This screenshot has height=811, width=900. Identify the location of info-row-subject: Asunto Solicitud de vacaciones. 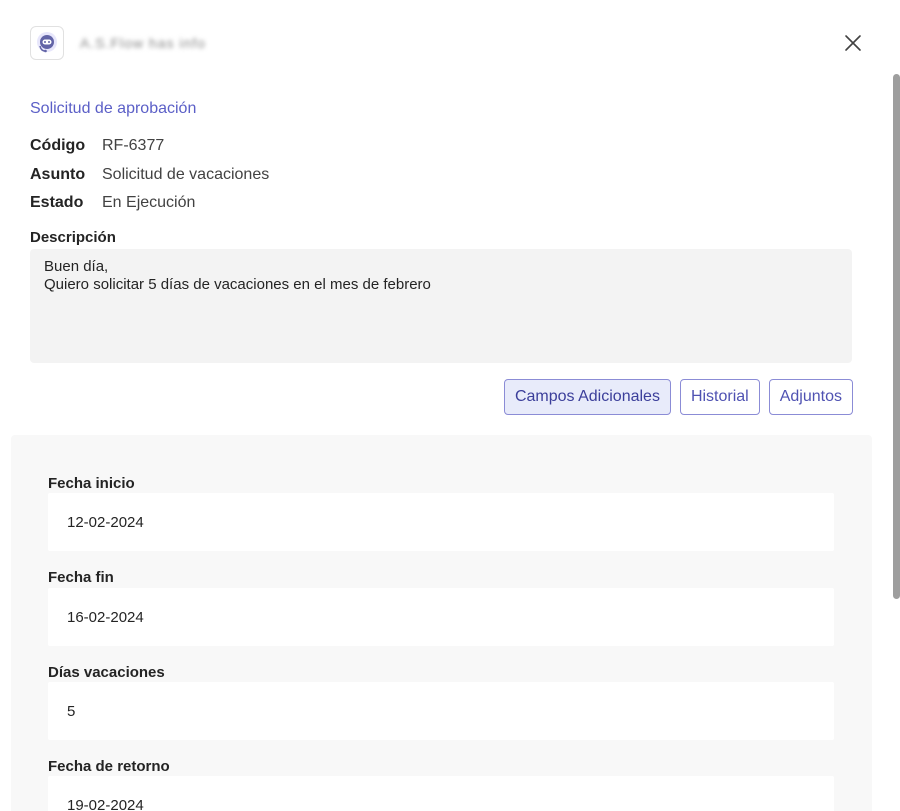
(149, 175).